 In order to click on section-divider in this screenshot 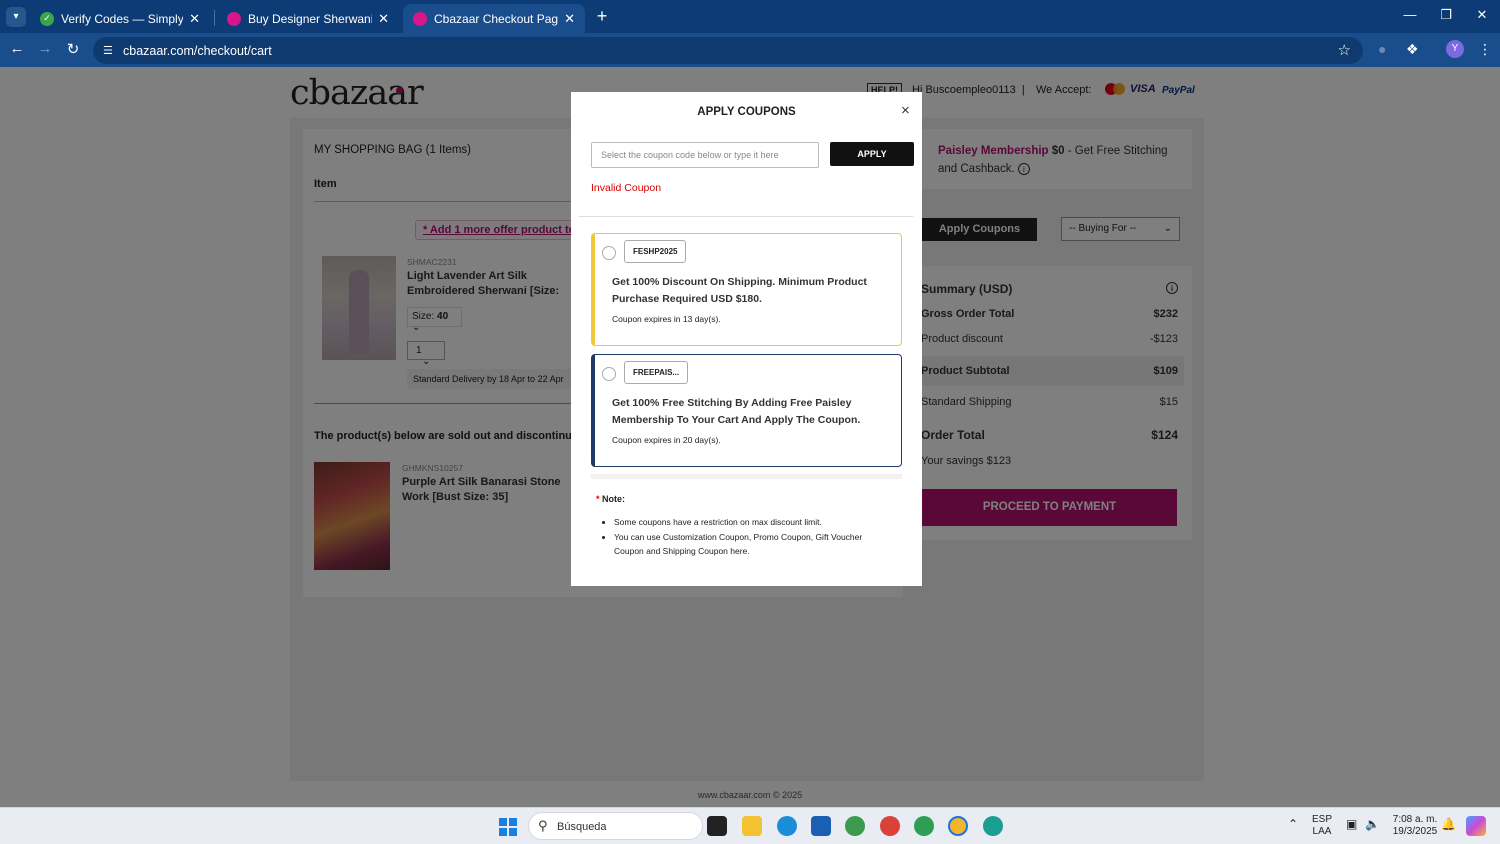, I will do `click(746, 476)`.